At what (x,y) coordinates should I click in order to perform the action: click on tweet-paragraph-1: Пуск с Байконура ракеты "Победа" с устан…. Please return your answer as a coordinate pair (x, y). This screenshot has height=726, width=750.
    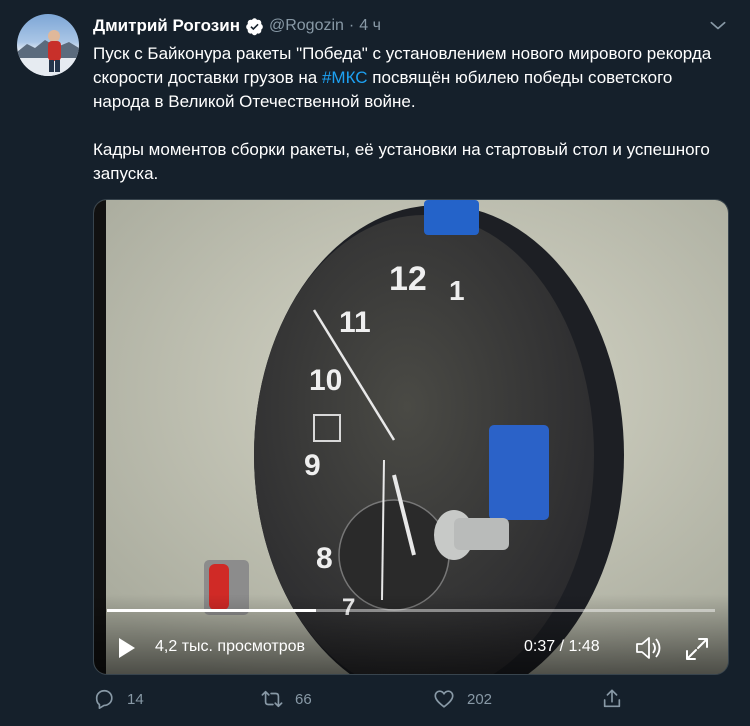
    Looking at the image, I should click on (413, 78).